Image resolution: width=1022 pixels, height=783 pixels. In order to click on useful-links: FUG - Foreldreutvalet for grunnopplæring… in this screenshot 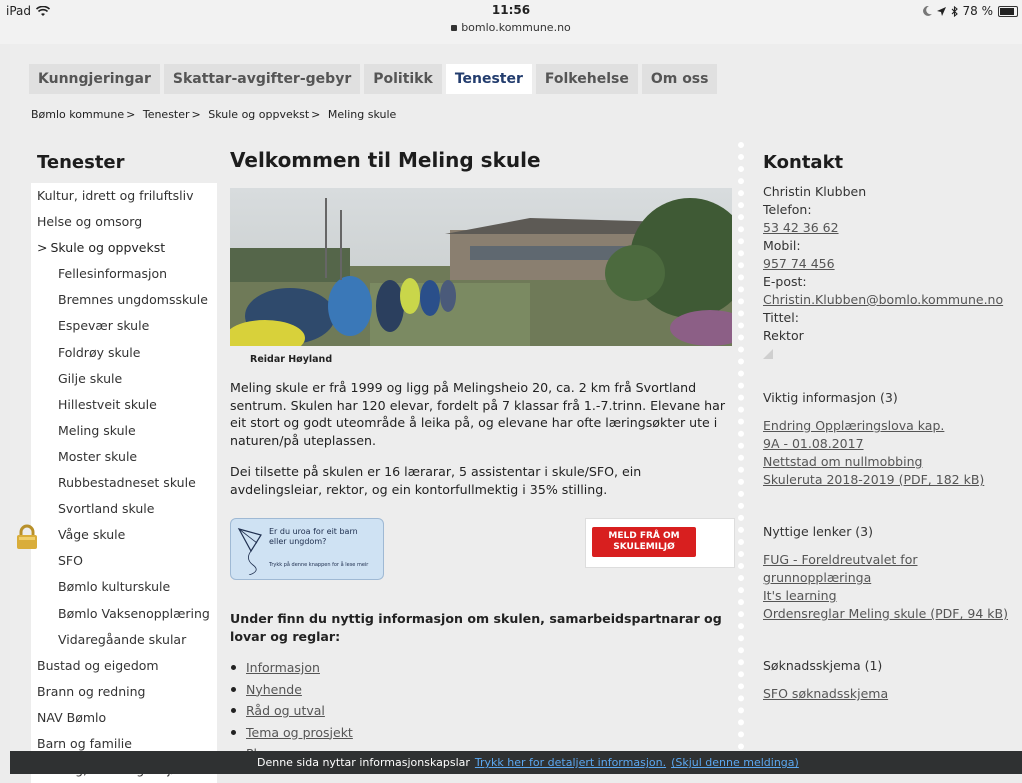, I will do `click(888, 587)`.